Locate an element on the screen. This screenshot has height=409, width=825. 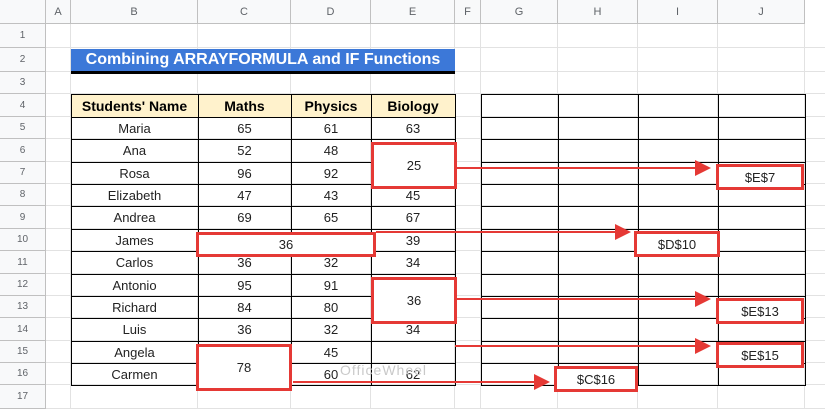
row-header-13: 13 is located at coordinates (23, 307).